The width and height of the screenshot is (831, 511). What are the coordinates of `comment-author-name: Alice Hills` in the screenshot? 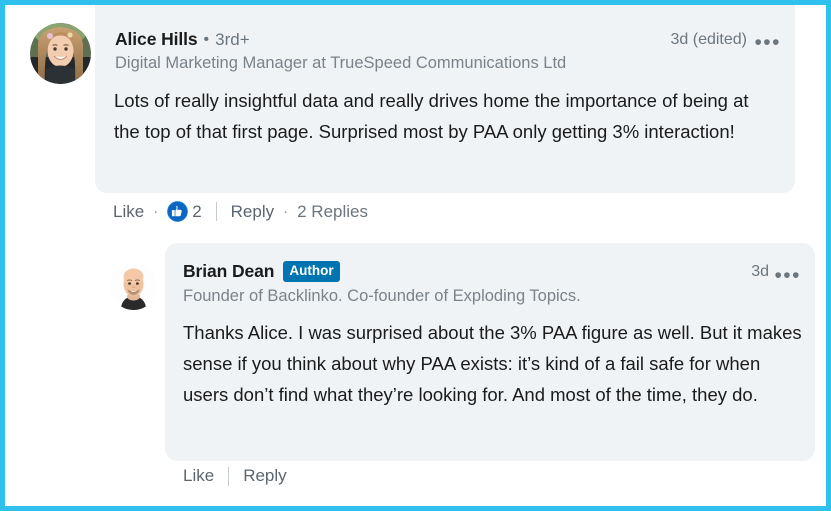 It's located at (156, 39).